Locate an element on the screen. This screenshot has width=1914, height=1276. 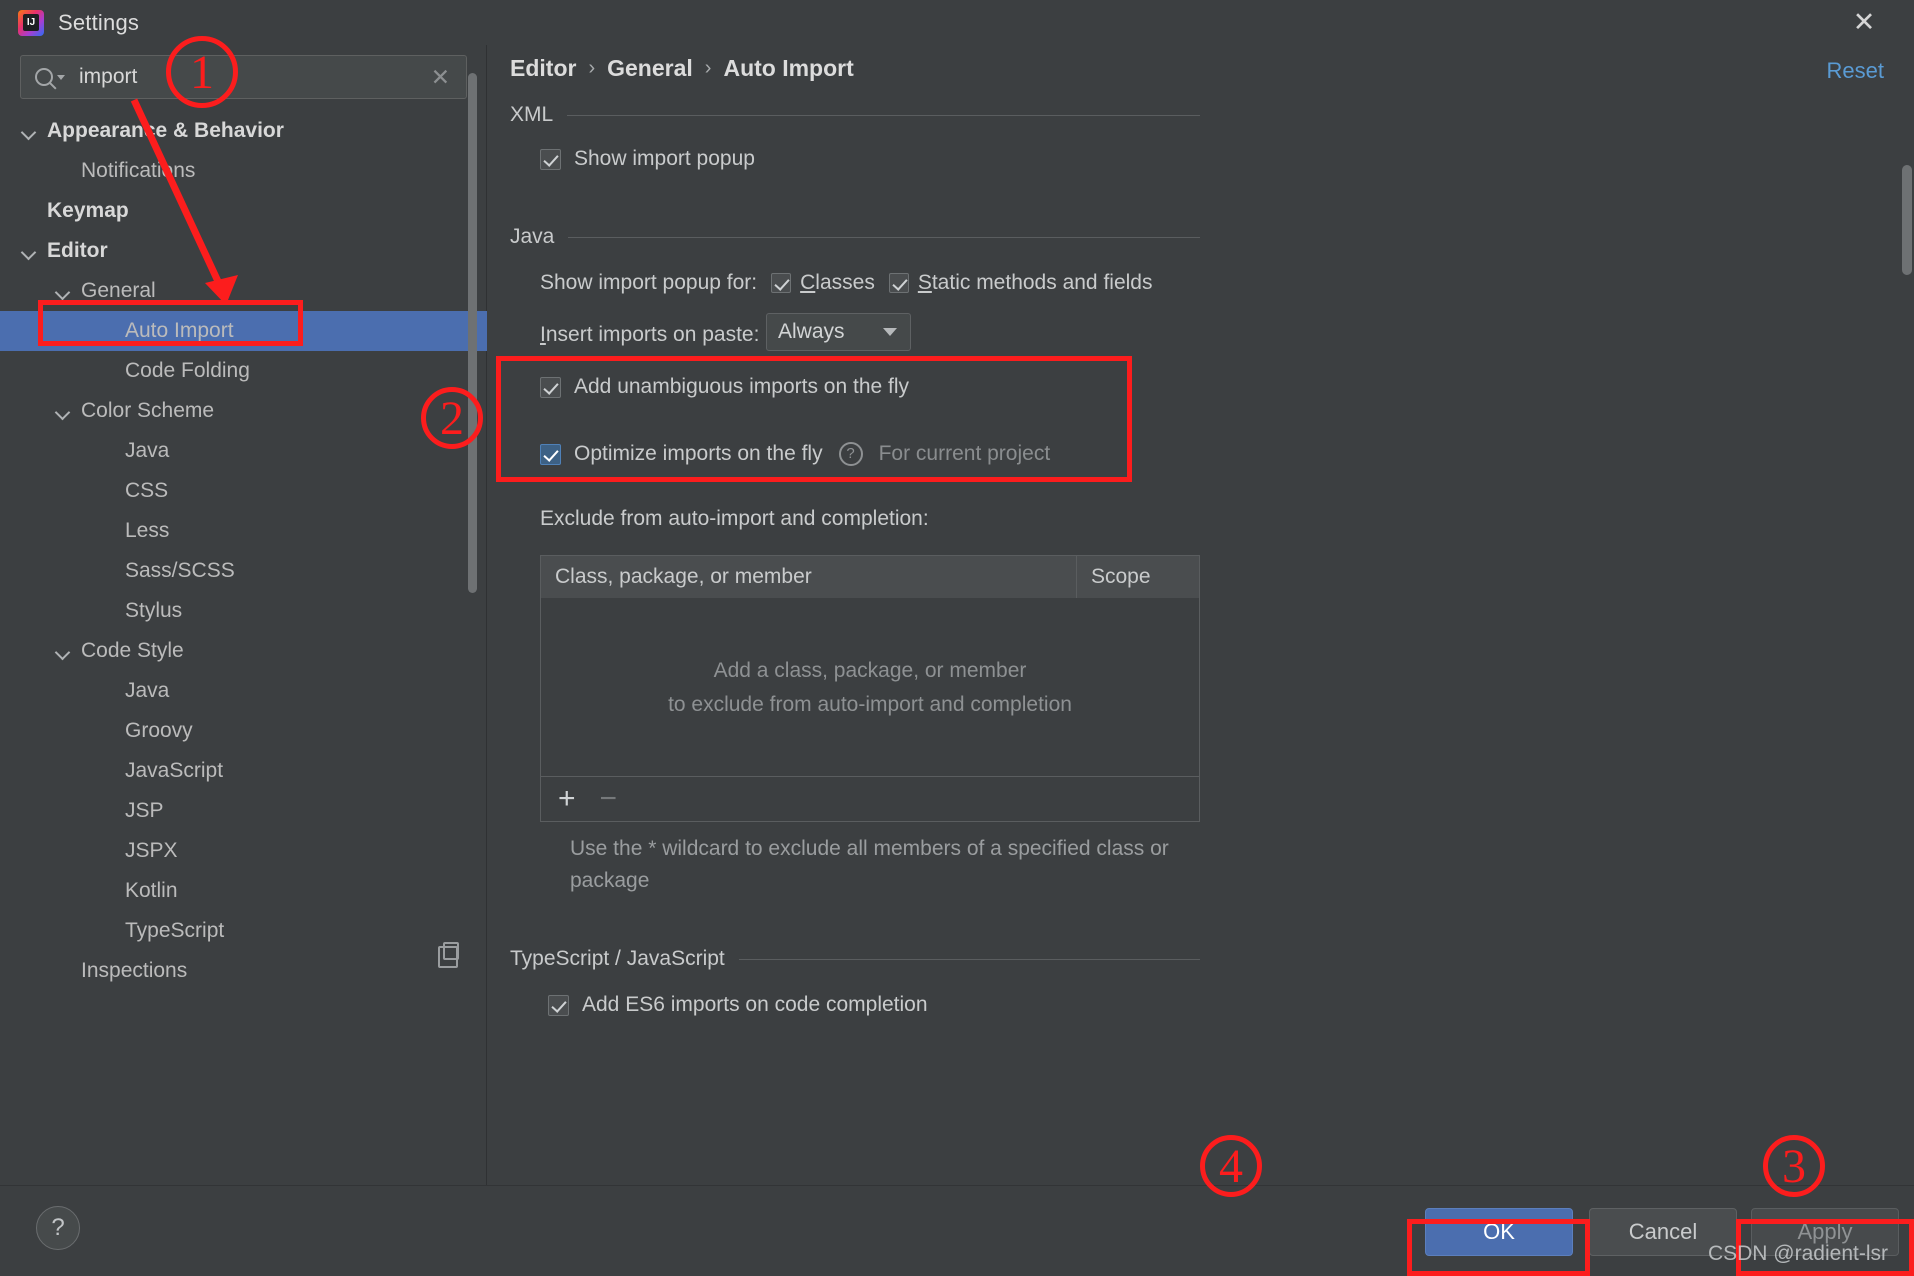
sidebar-item-code-style: Code Style is located at coordinates (243, 651).